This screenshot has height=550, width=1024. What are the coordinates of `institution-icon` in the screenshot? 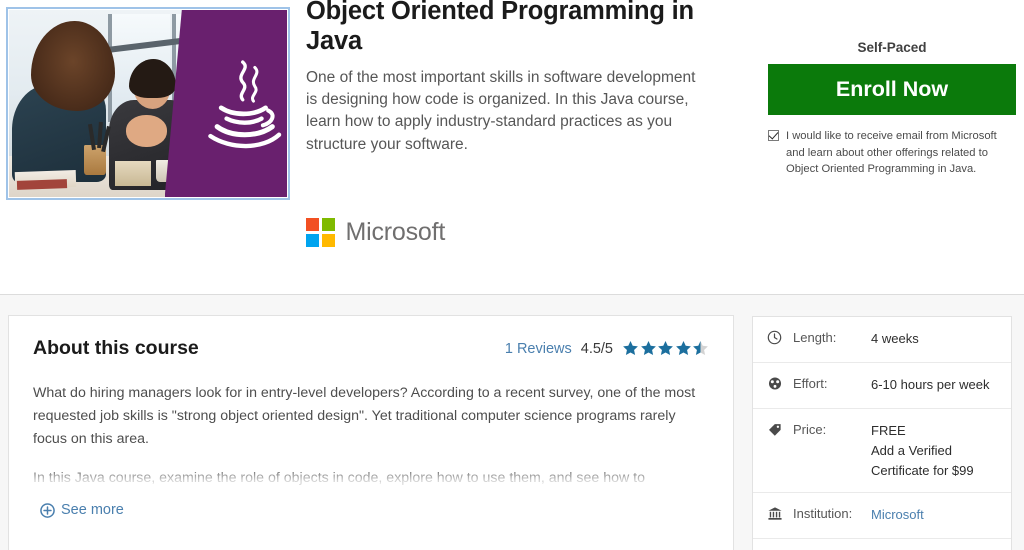 It's located at (780, 515).